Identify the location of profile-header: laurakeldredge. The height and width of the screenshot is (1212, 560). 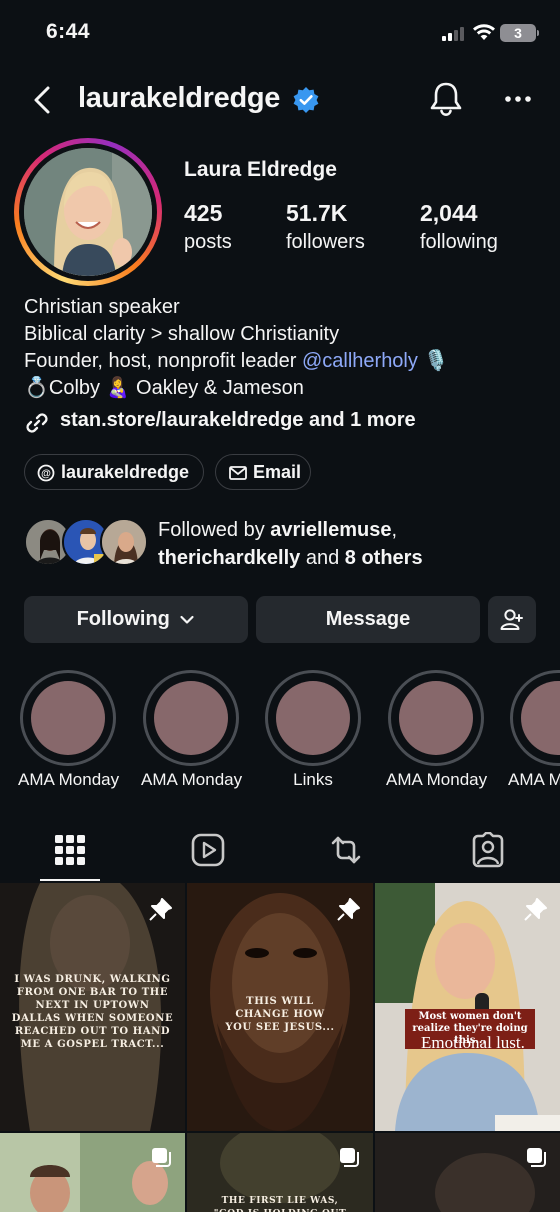
(280, 100).